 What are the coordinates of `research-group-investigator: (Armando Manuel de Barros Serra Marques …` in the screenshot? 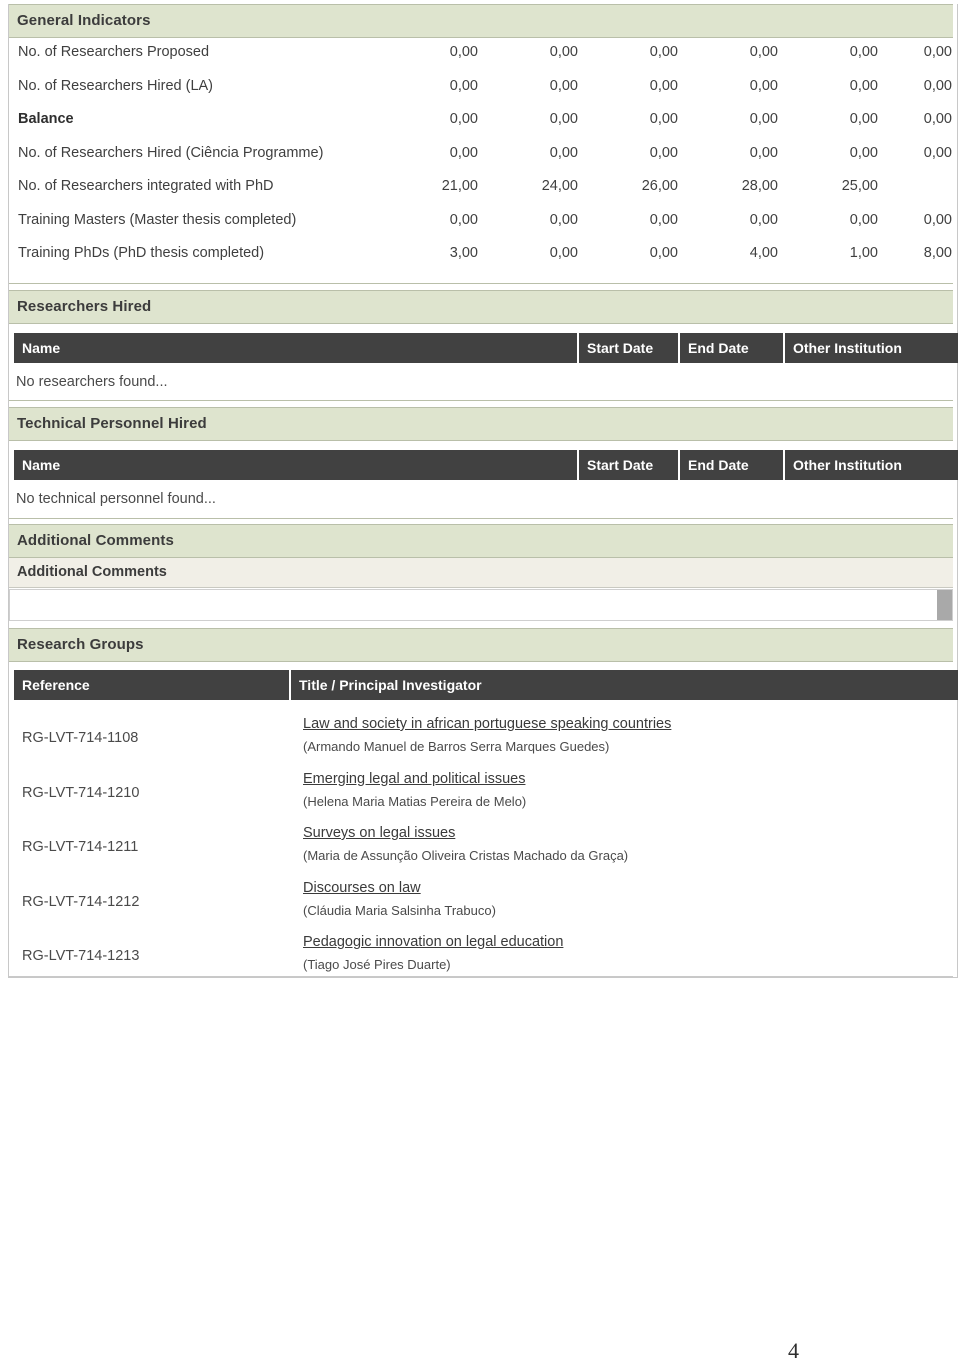 It's located at (456, 746).